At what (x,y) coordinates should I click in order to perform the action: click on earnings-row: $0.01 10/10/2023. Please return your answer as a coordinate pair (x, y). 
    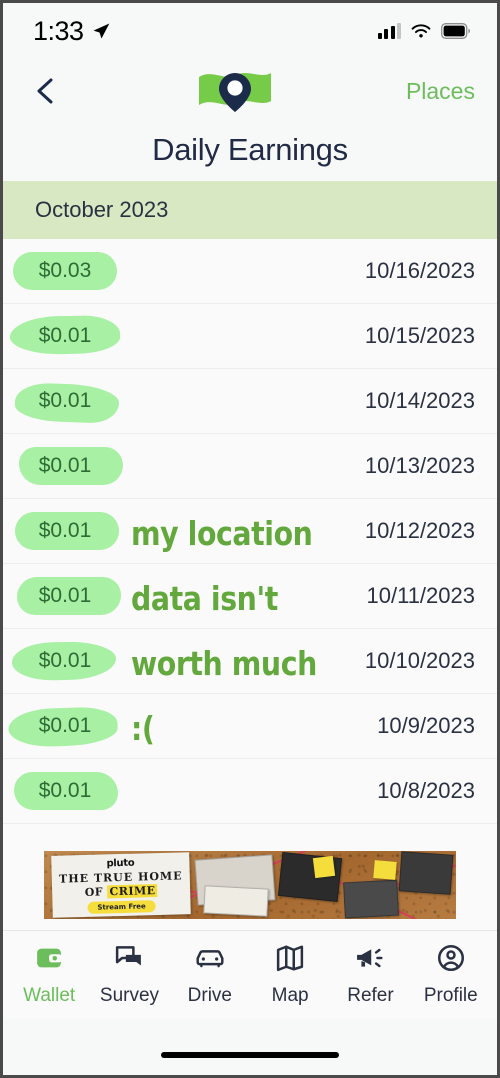
    Looking at the image, I should click on (250, 661).